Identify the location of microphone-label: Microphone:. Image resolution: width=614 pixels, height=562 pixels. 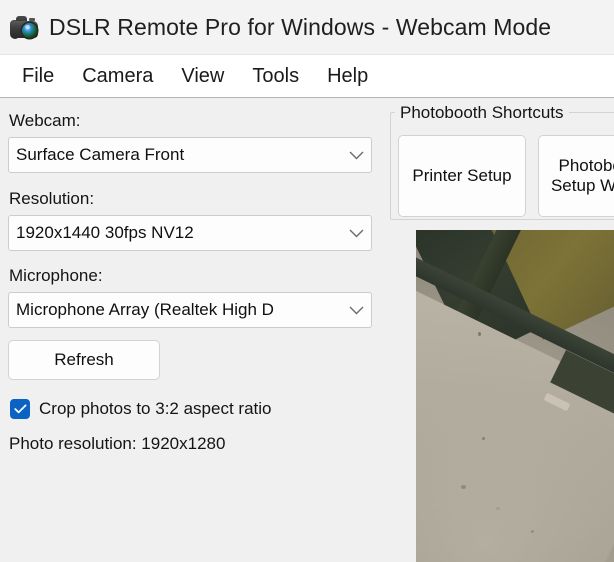
(56, 275).